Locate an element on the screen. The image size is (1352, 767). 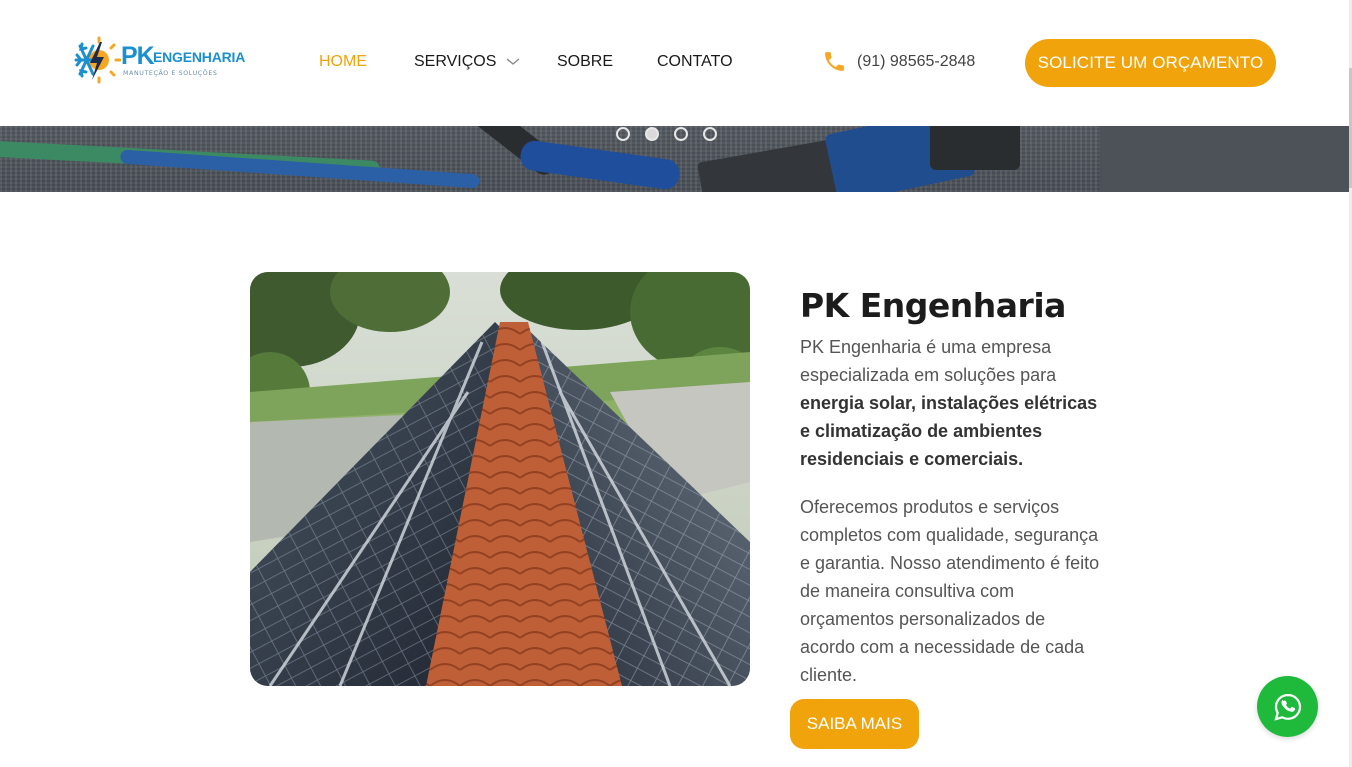
snowflake-bolt-sun-logo-icon is located at coordinates (97, 60).